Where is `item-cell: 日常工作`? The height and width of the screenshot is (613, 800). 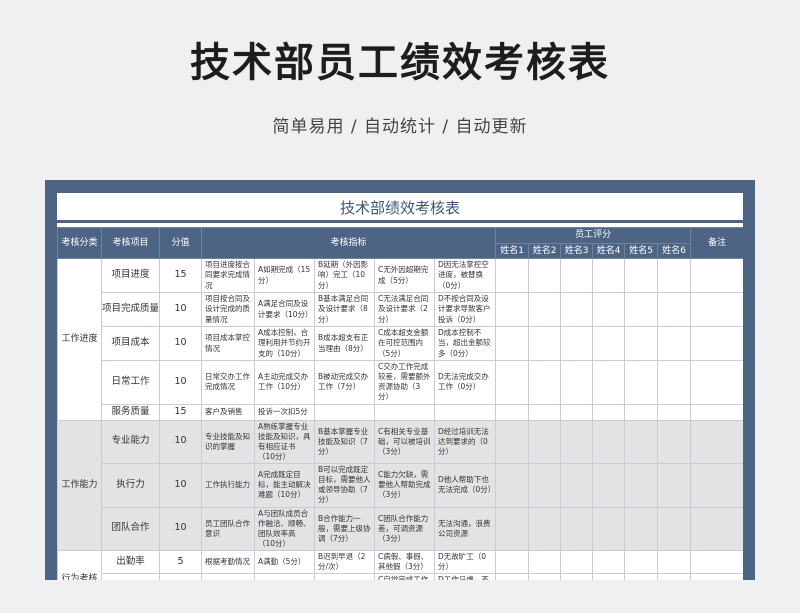 item-cell: 日常工作 is located at coordinates (130, 382).